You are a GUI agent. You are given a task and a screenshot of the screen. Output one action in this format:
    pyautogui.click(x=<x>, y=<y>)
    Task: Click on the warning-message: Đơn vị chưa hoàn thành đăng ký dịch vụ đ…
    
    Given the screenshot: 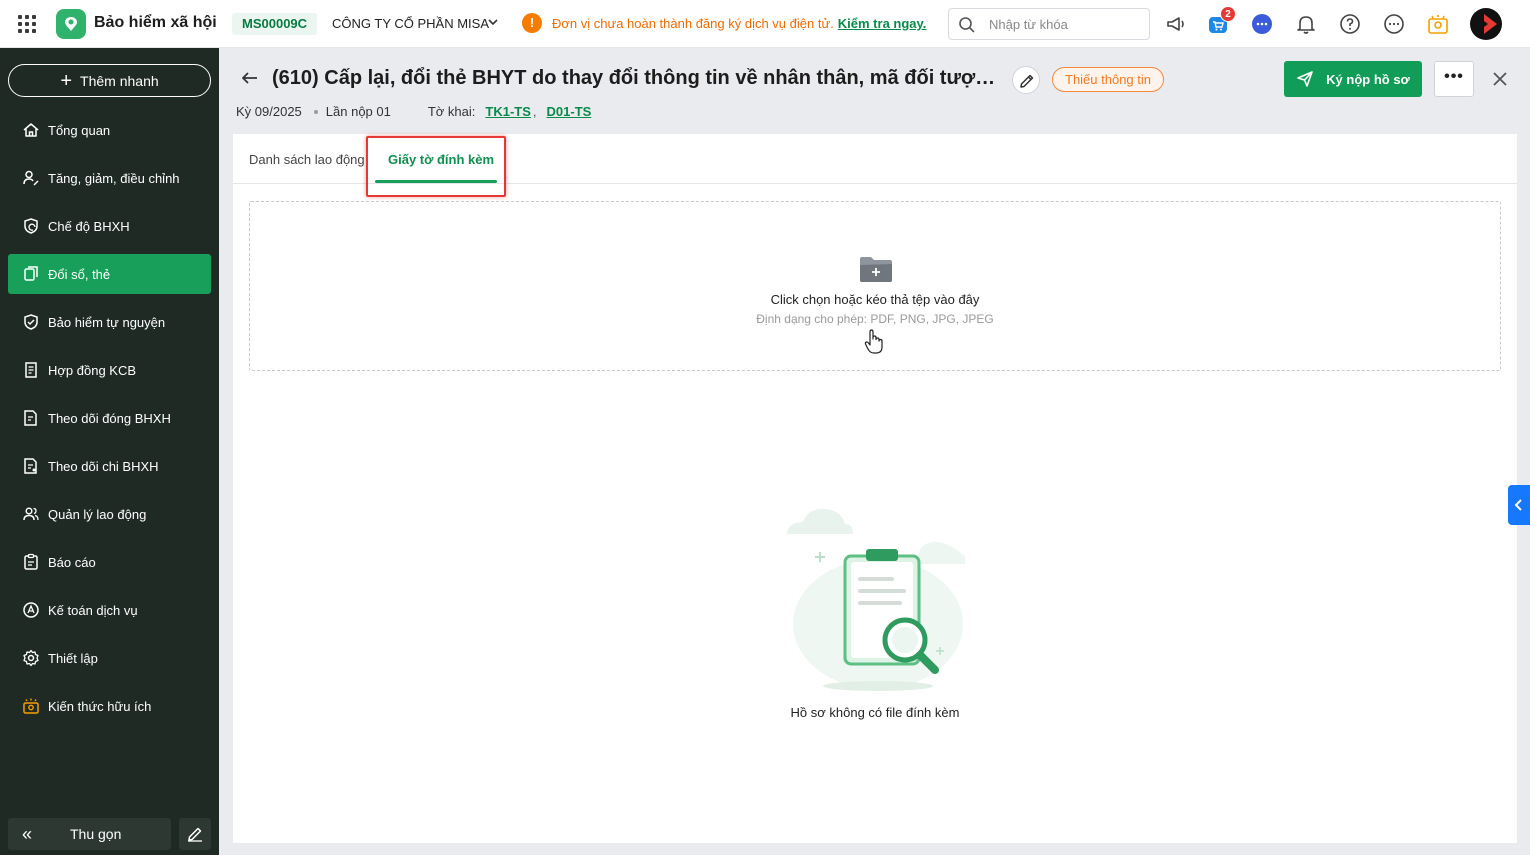 What is the action you would take?
    pyautogui.click(x=739, y=23)
    